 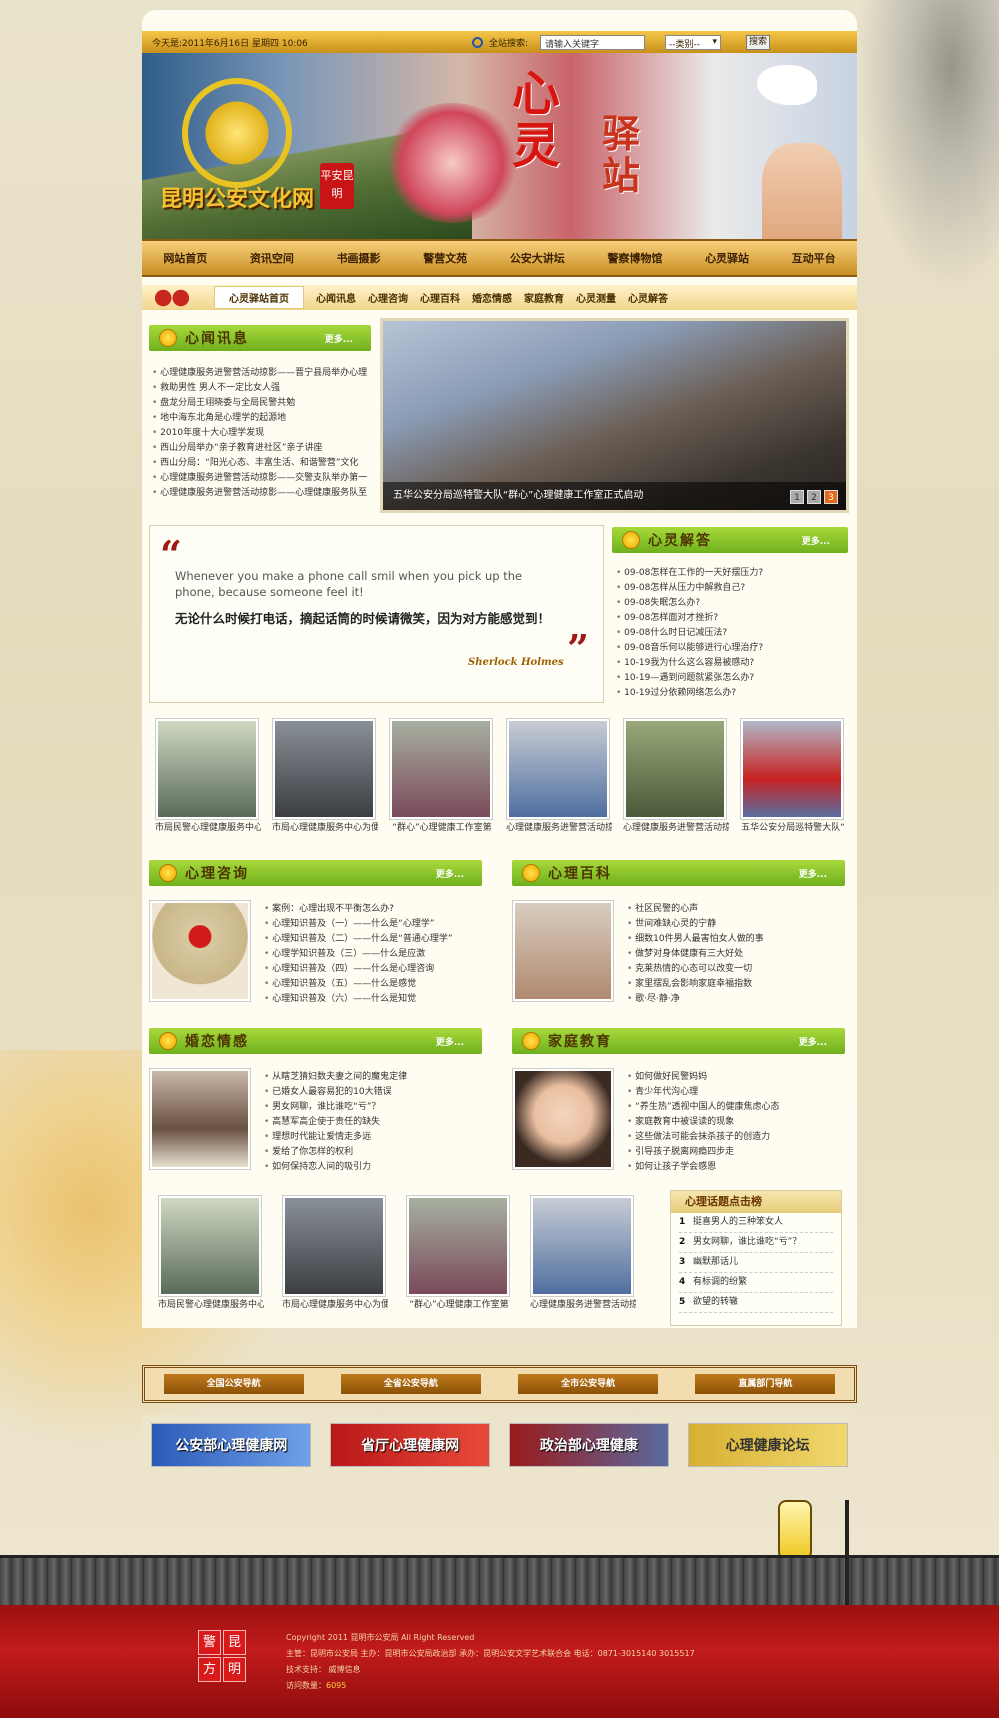 What do you see at coordinates (793, 828) in the screenshot?
I see `photo-label: 五华公安分局巡特警大队“` at bounding box center [793, 828].